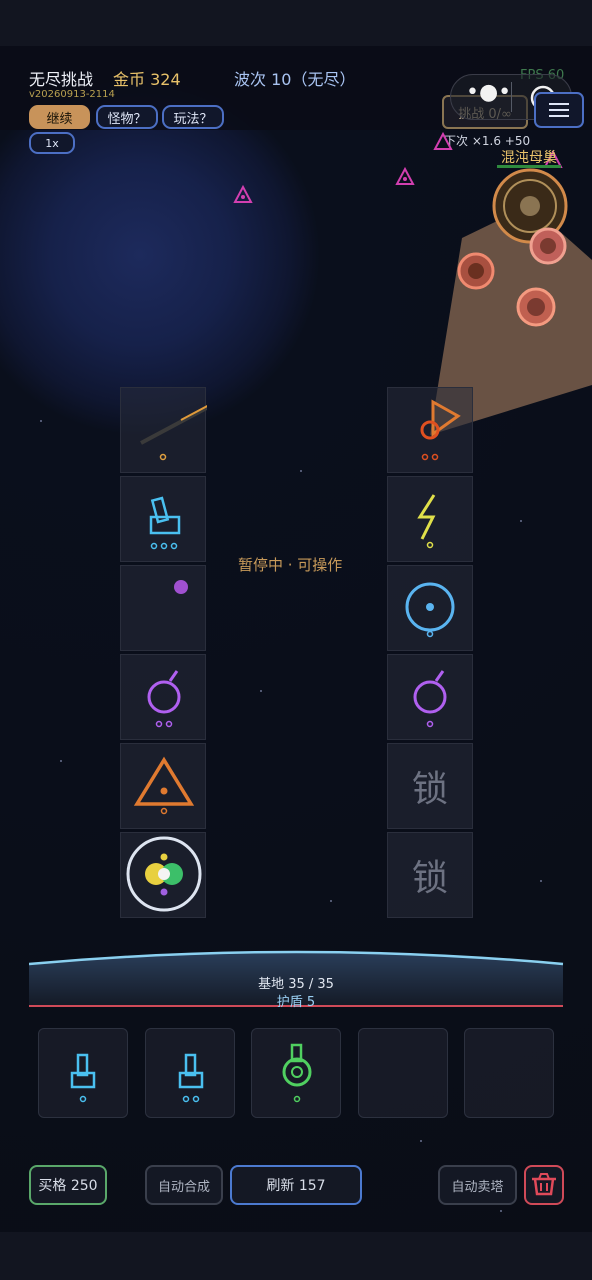  I want to click on triangle-tower-icon, so click(164, 785).